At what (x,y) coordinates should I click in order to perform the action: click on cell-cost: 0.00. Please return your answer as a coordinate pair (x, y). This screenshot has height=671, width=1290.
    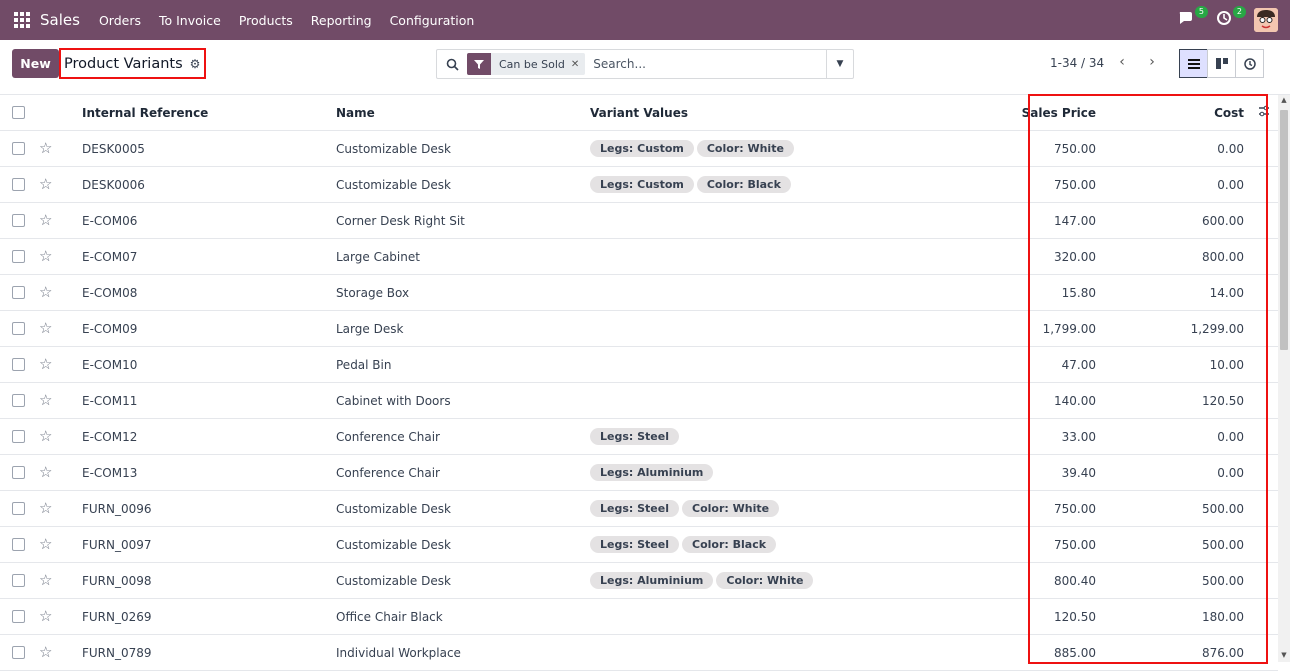
    Looking at the image, I should click on (1230, 436).